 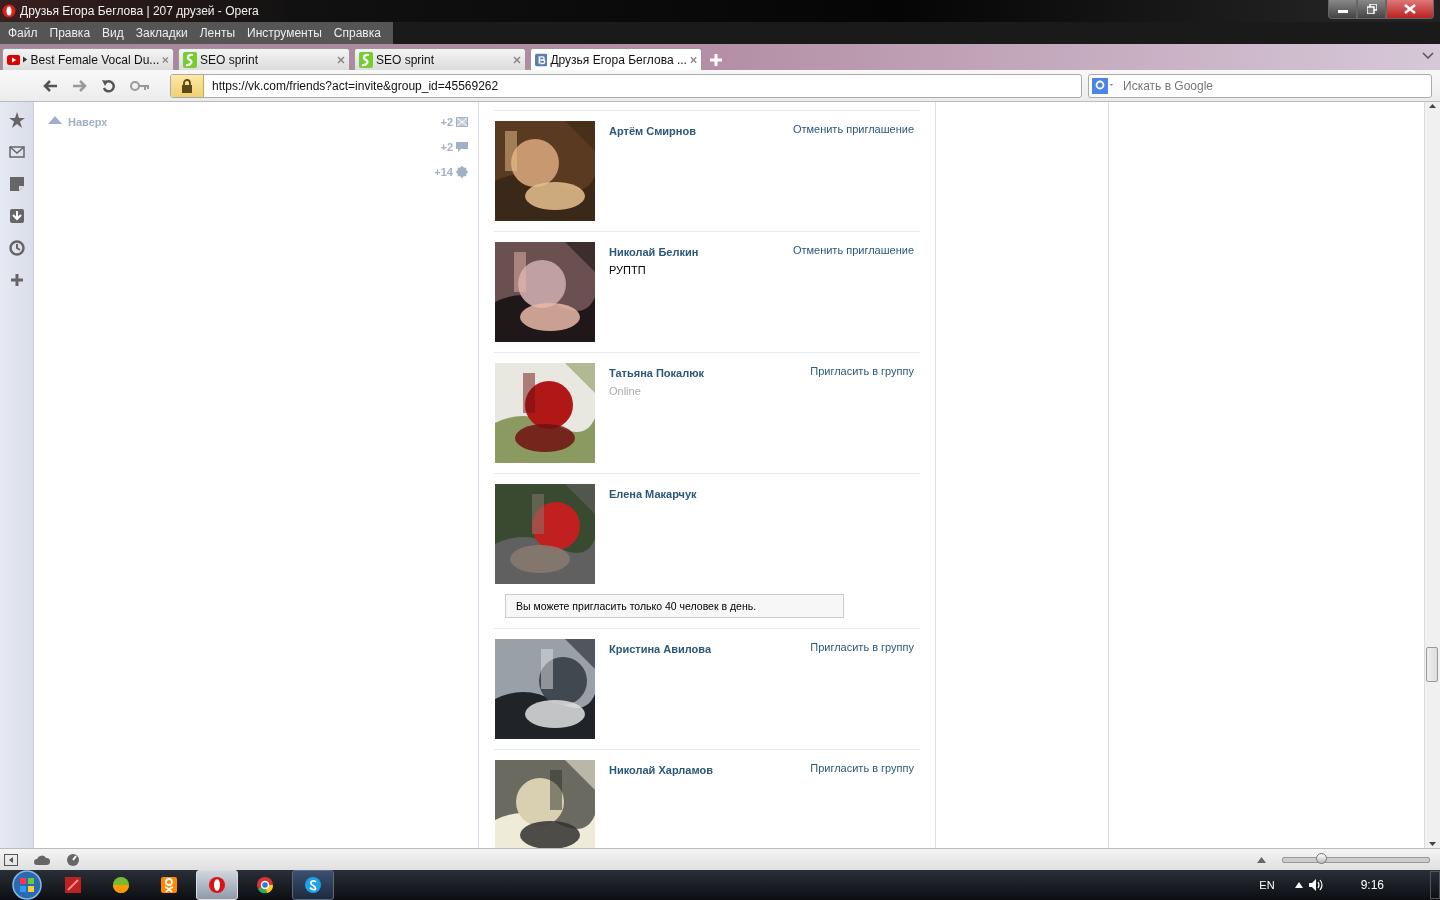 What do you see at coordinates (1267, 885) in the screenshot?
I see `language-indicator: EN` at bounding box center [1267, 885].